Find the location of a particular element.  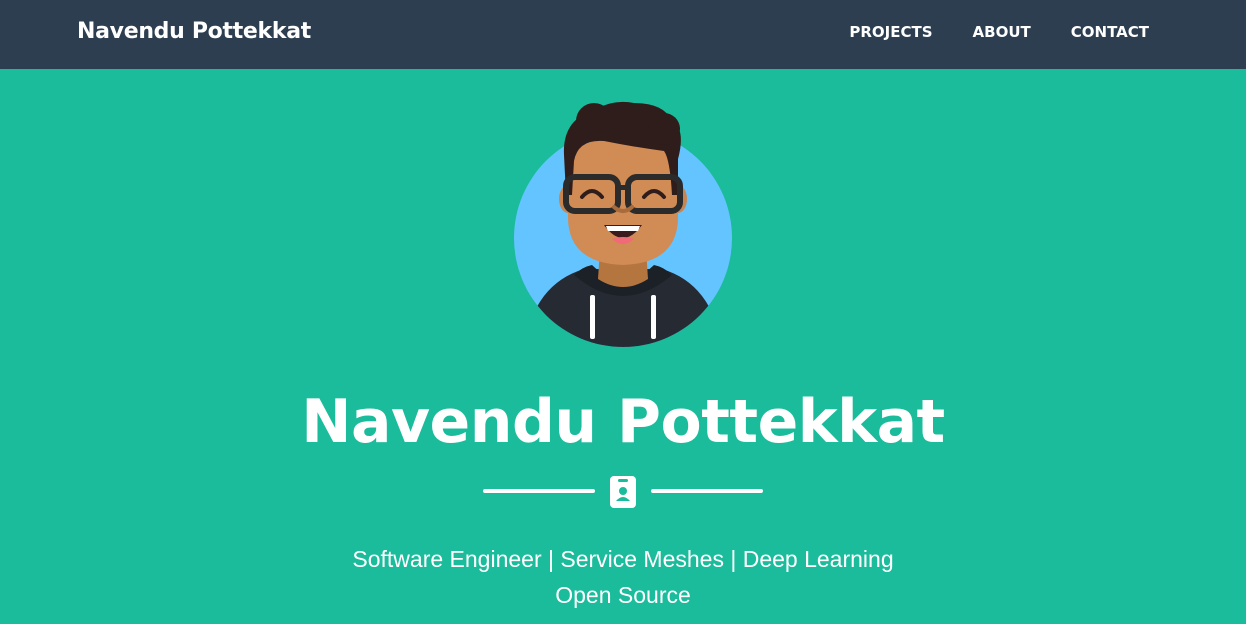

nav-link-projects: PROJECTS is located at coordinates (890, 32).